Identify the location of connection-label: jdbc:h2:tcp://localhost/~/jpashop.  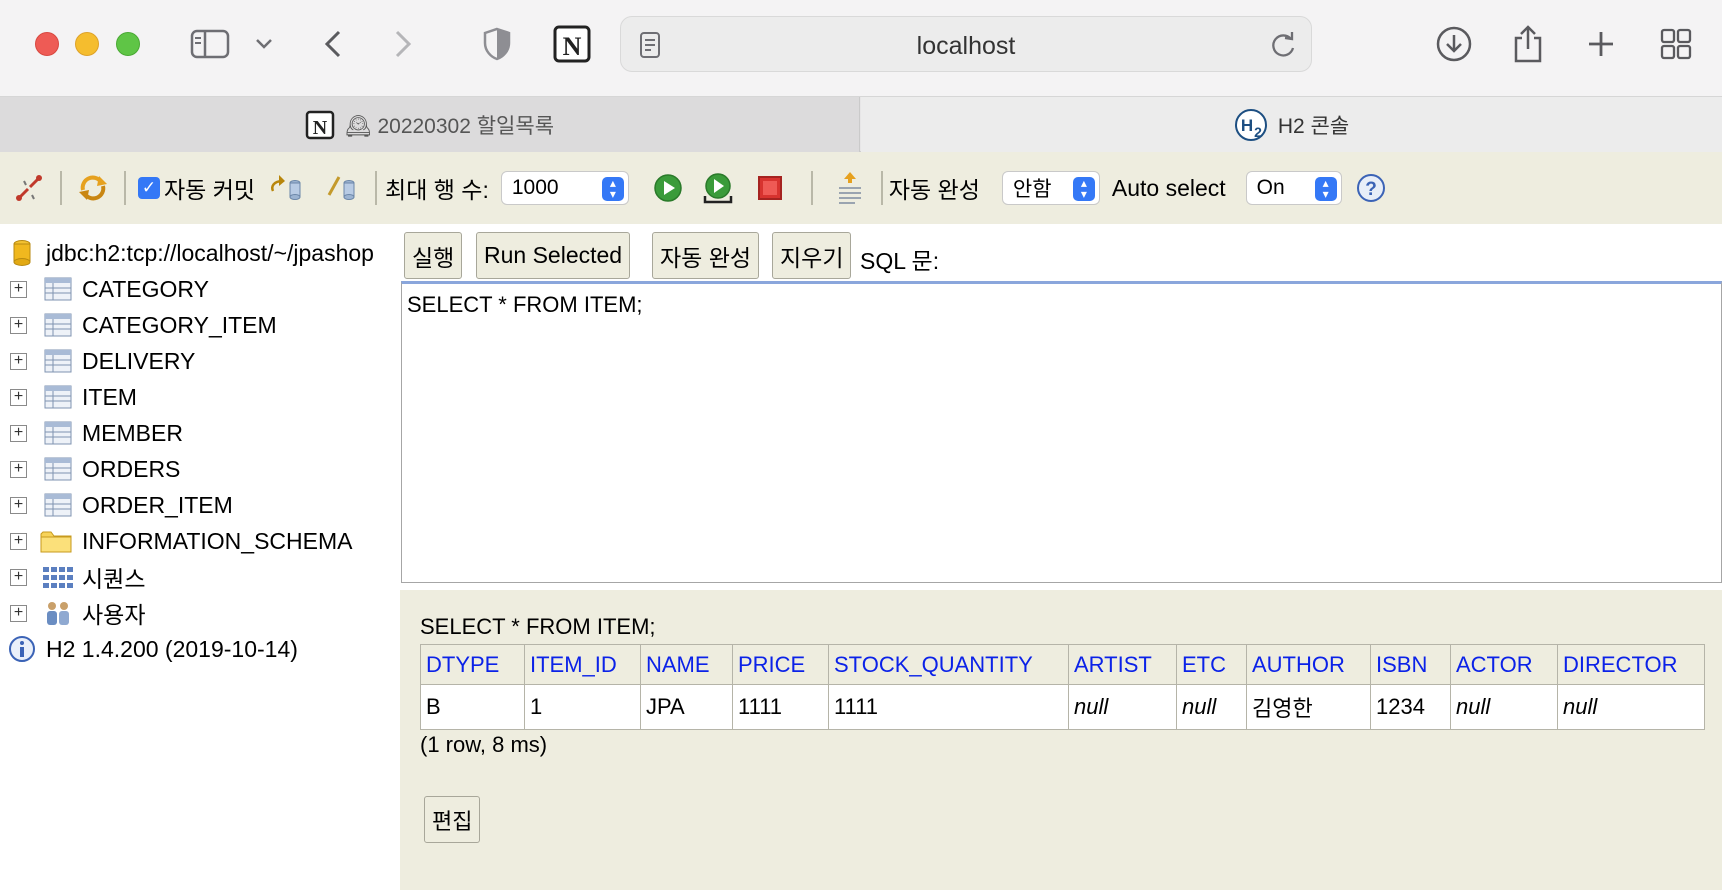
(210, 252).